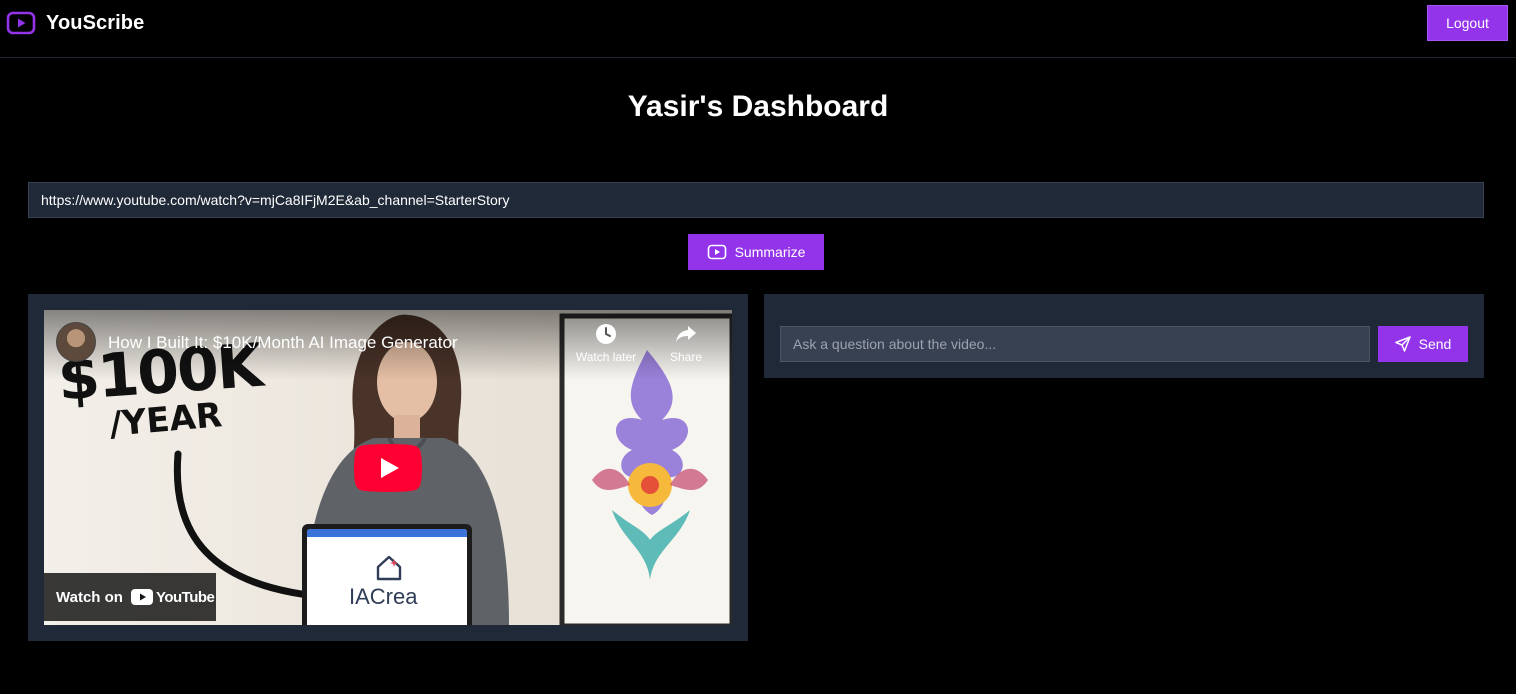  Describe the element at coordinates (716, 252) in the screenshot. I see `video-play-icon` at that location.